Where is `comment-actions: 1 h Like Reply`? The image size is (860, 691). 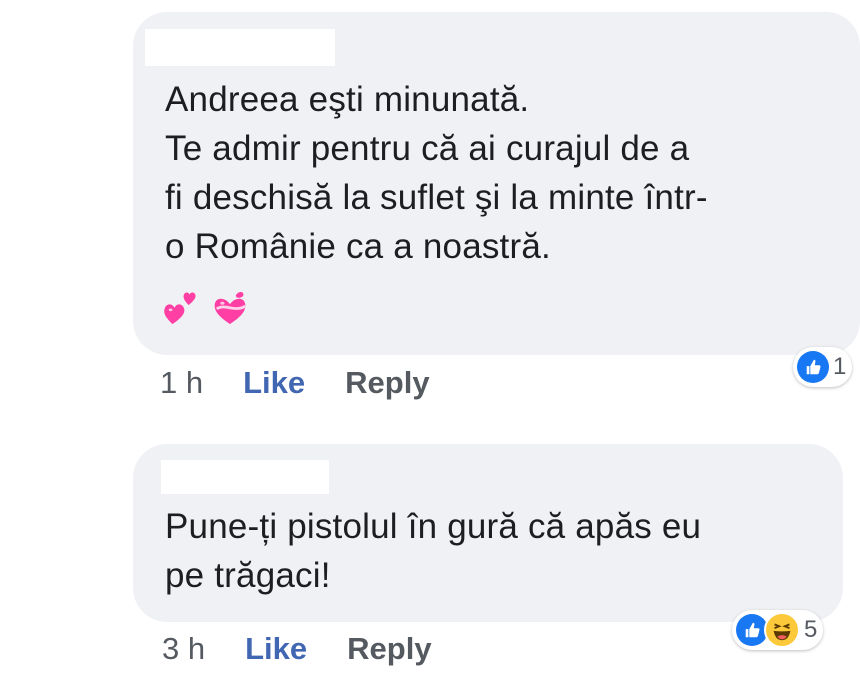
comment-actions: 1 h Like Reply is located at coordinates (295, 383).